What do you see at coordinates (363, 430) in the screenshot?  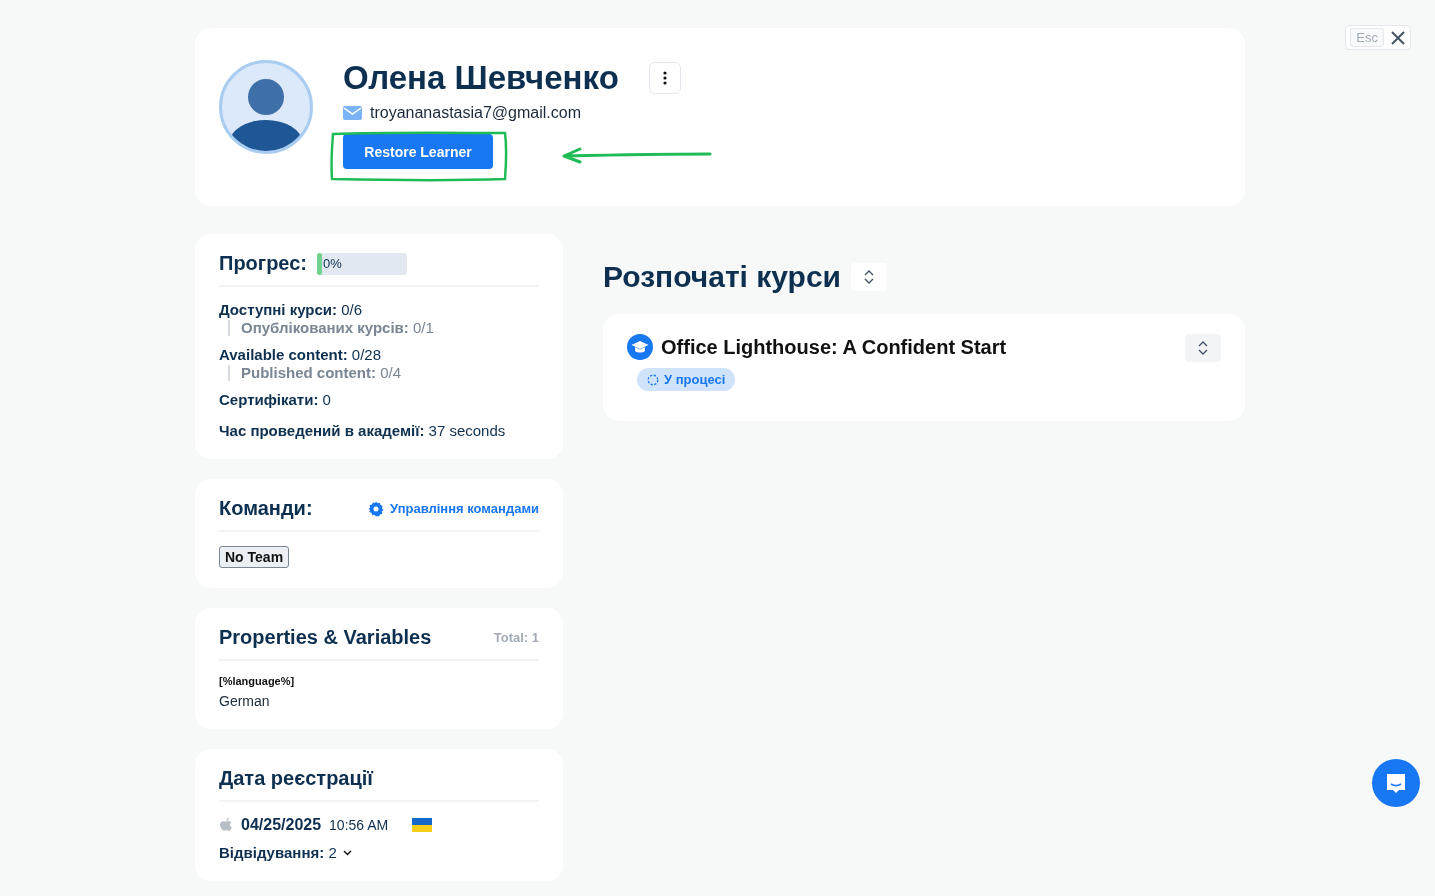 I see `stat-line: Час проведений в академії: 37 seconds` at bounding box center [363, 430].